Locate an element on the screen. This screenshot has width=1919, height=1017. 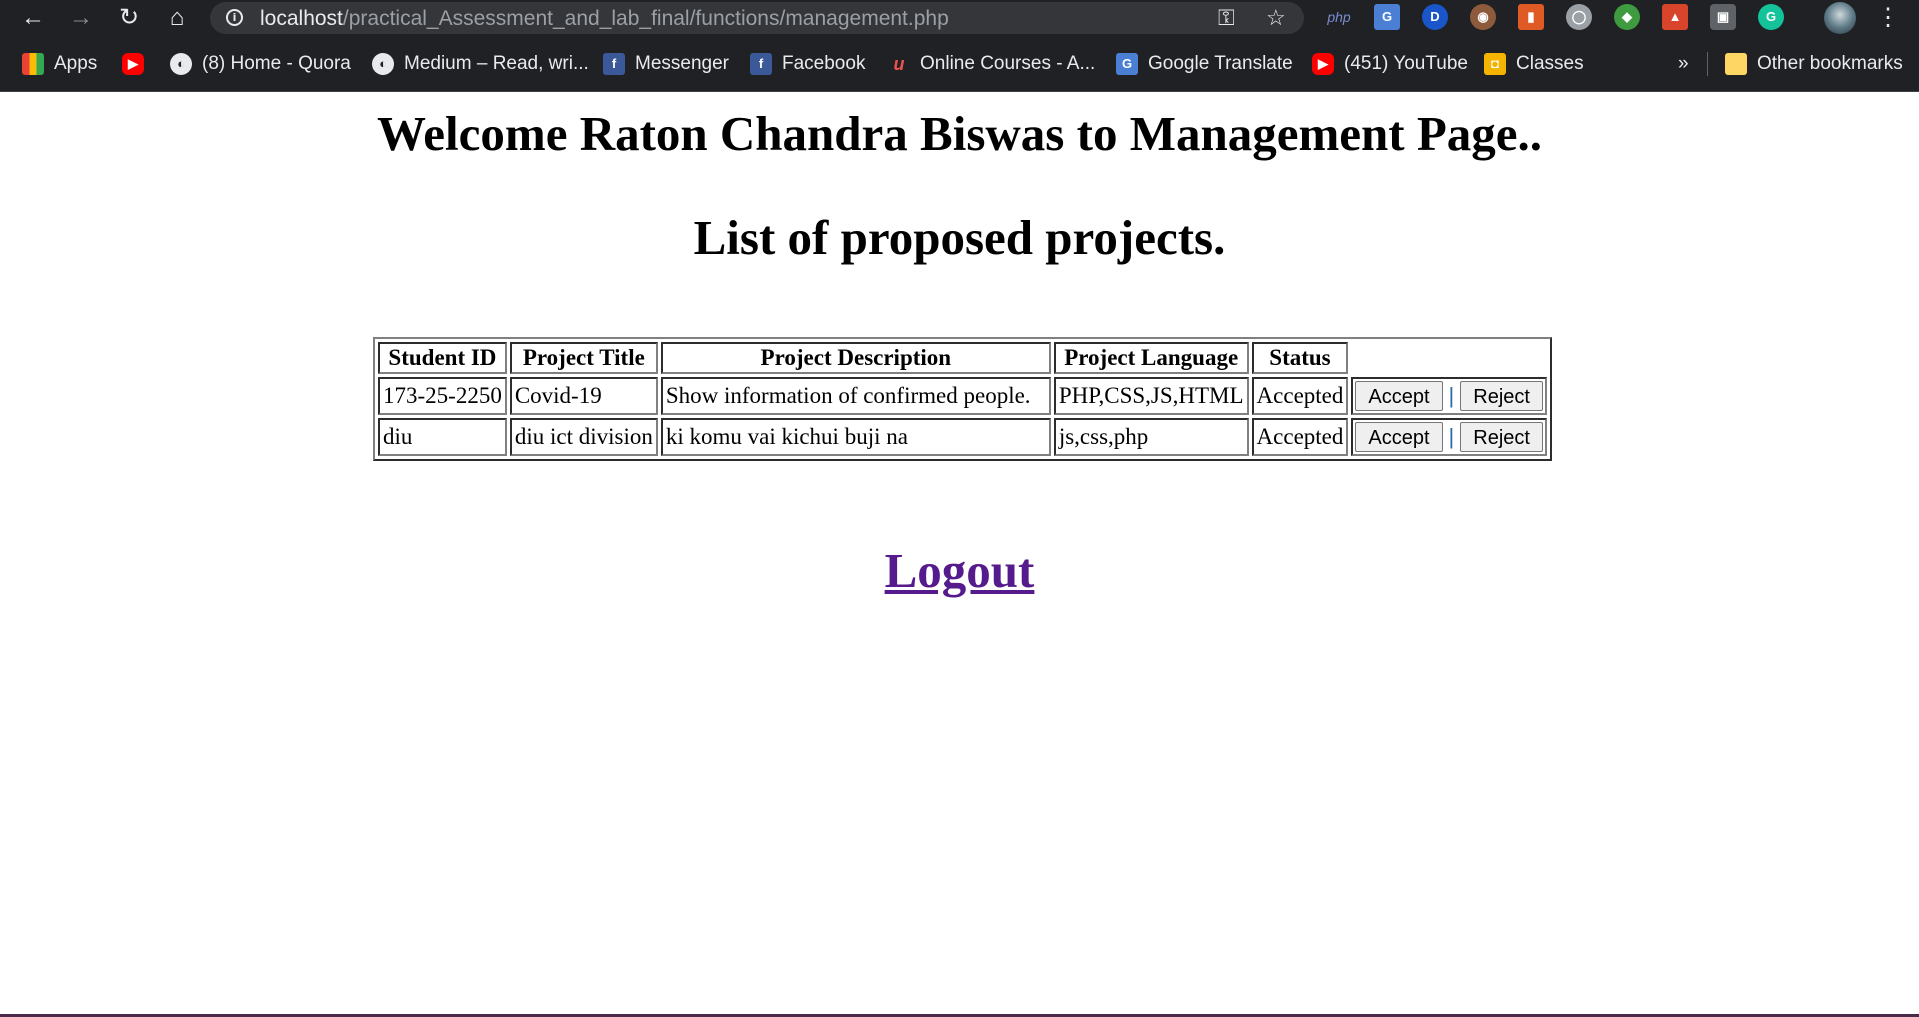
cell-student-id: 173-25-2250 is located at coordinates (442, 396).